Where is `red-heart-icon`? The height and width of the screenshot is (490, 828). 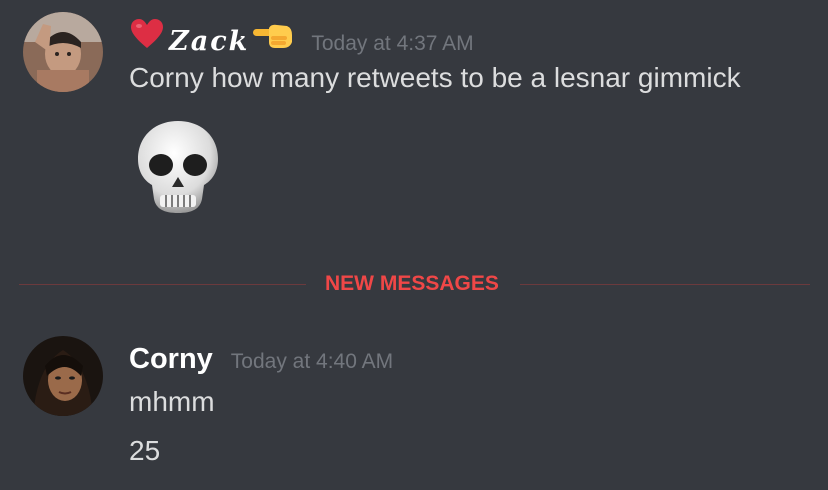
red-heart-icon is located at coordinates (147, 36).